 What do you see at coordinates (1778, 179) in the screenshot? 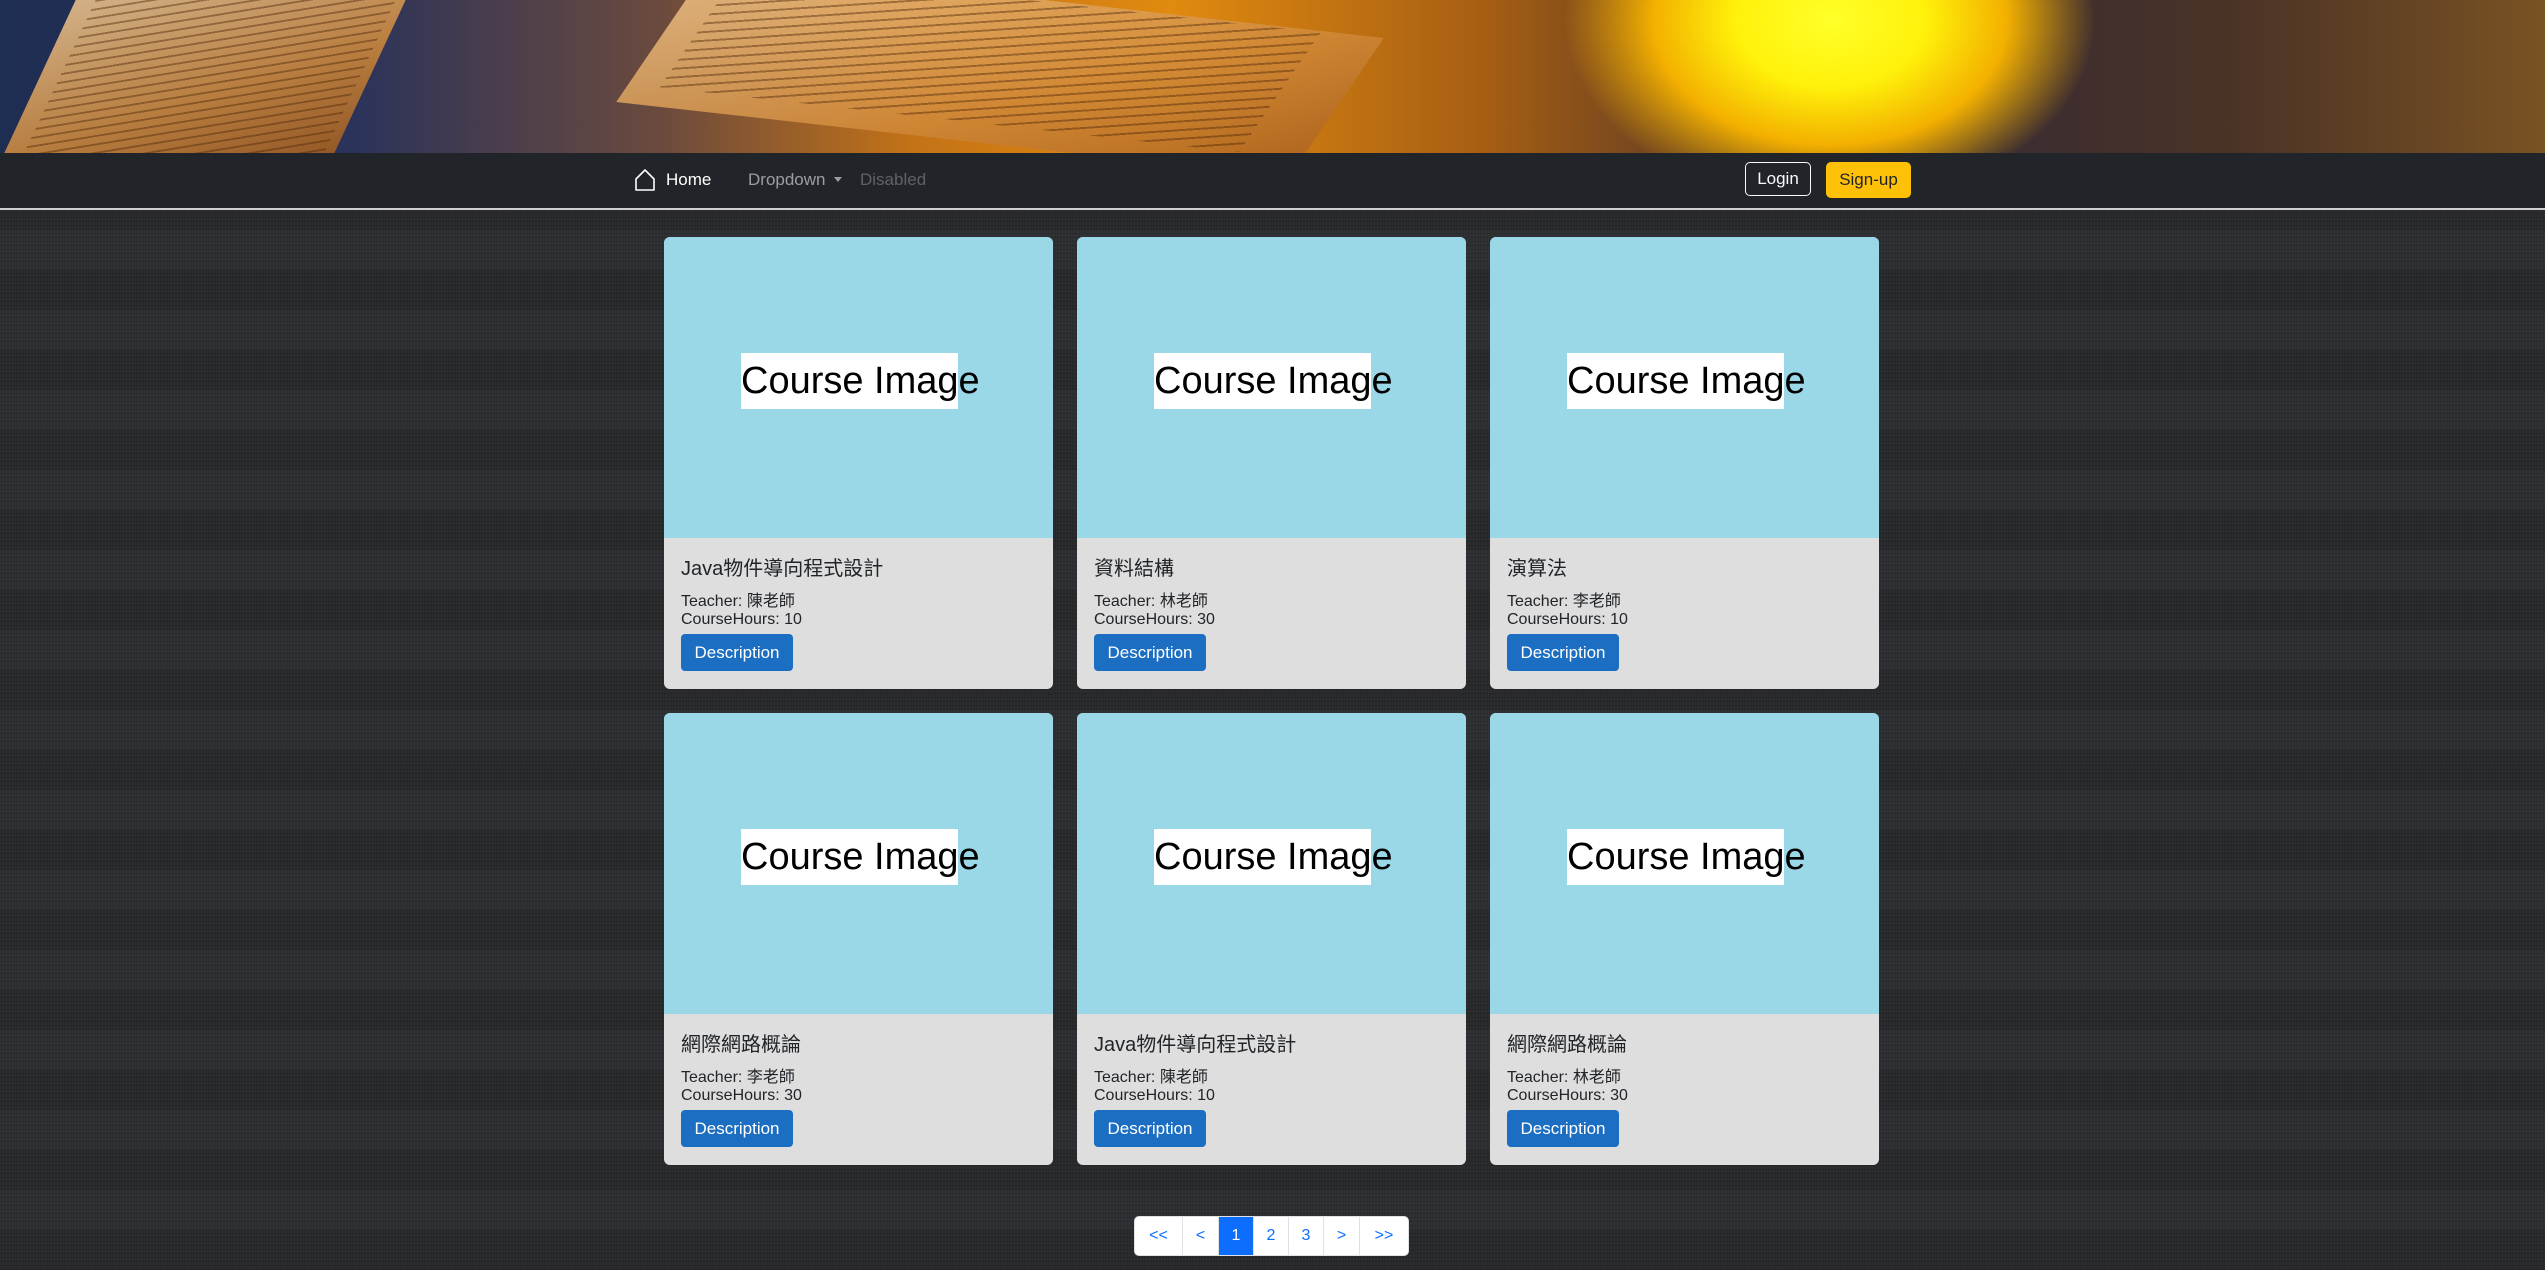
I see `login-button: Login` at bounding box center [1778, 179].